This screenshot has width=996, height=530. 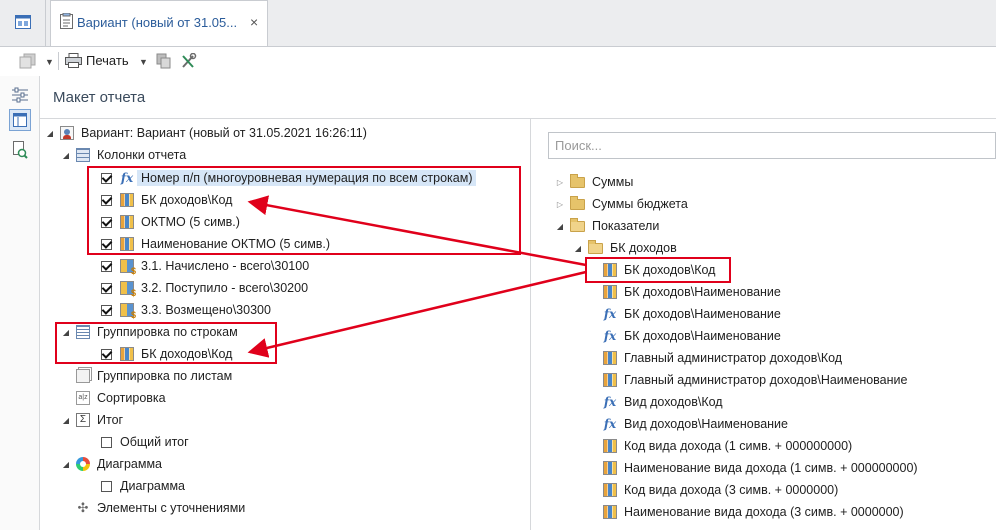 What do you see at coordinates (110, 420) in the screenshot?
I see `tree-node-label: Итог` at bounding box center [110, 420].